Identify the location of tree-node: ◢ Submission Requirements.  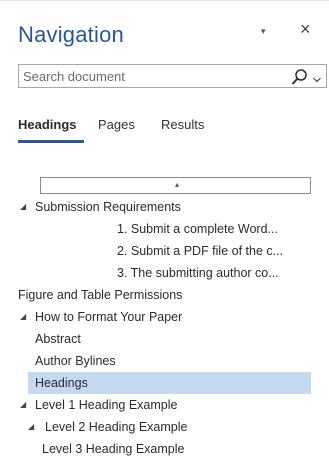
(164, 207).